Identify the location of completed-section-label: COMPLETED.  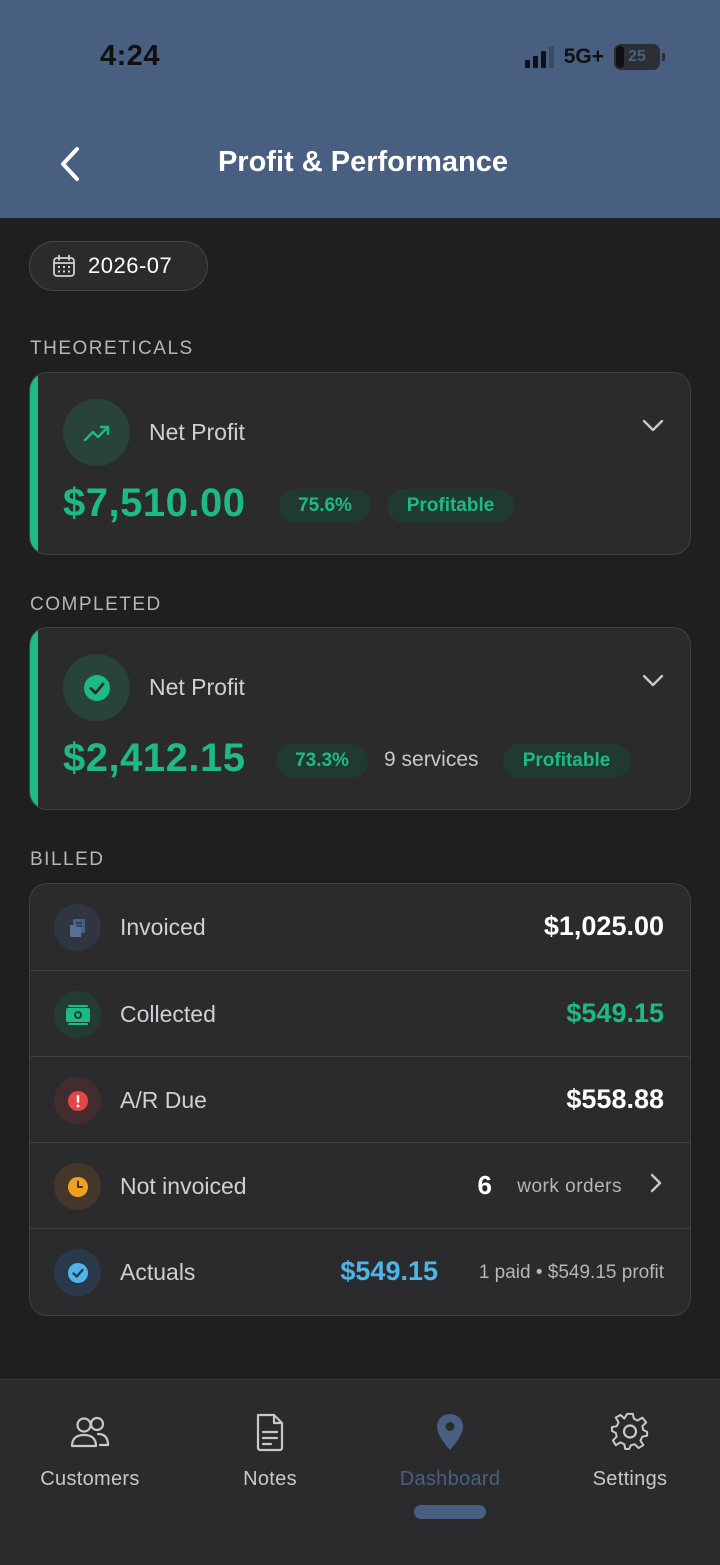
(96, 604).